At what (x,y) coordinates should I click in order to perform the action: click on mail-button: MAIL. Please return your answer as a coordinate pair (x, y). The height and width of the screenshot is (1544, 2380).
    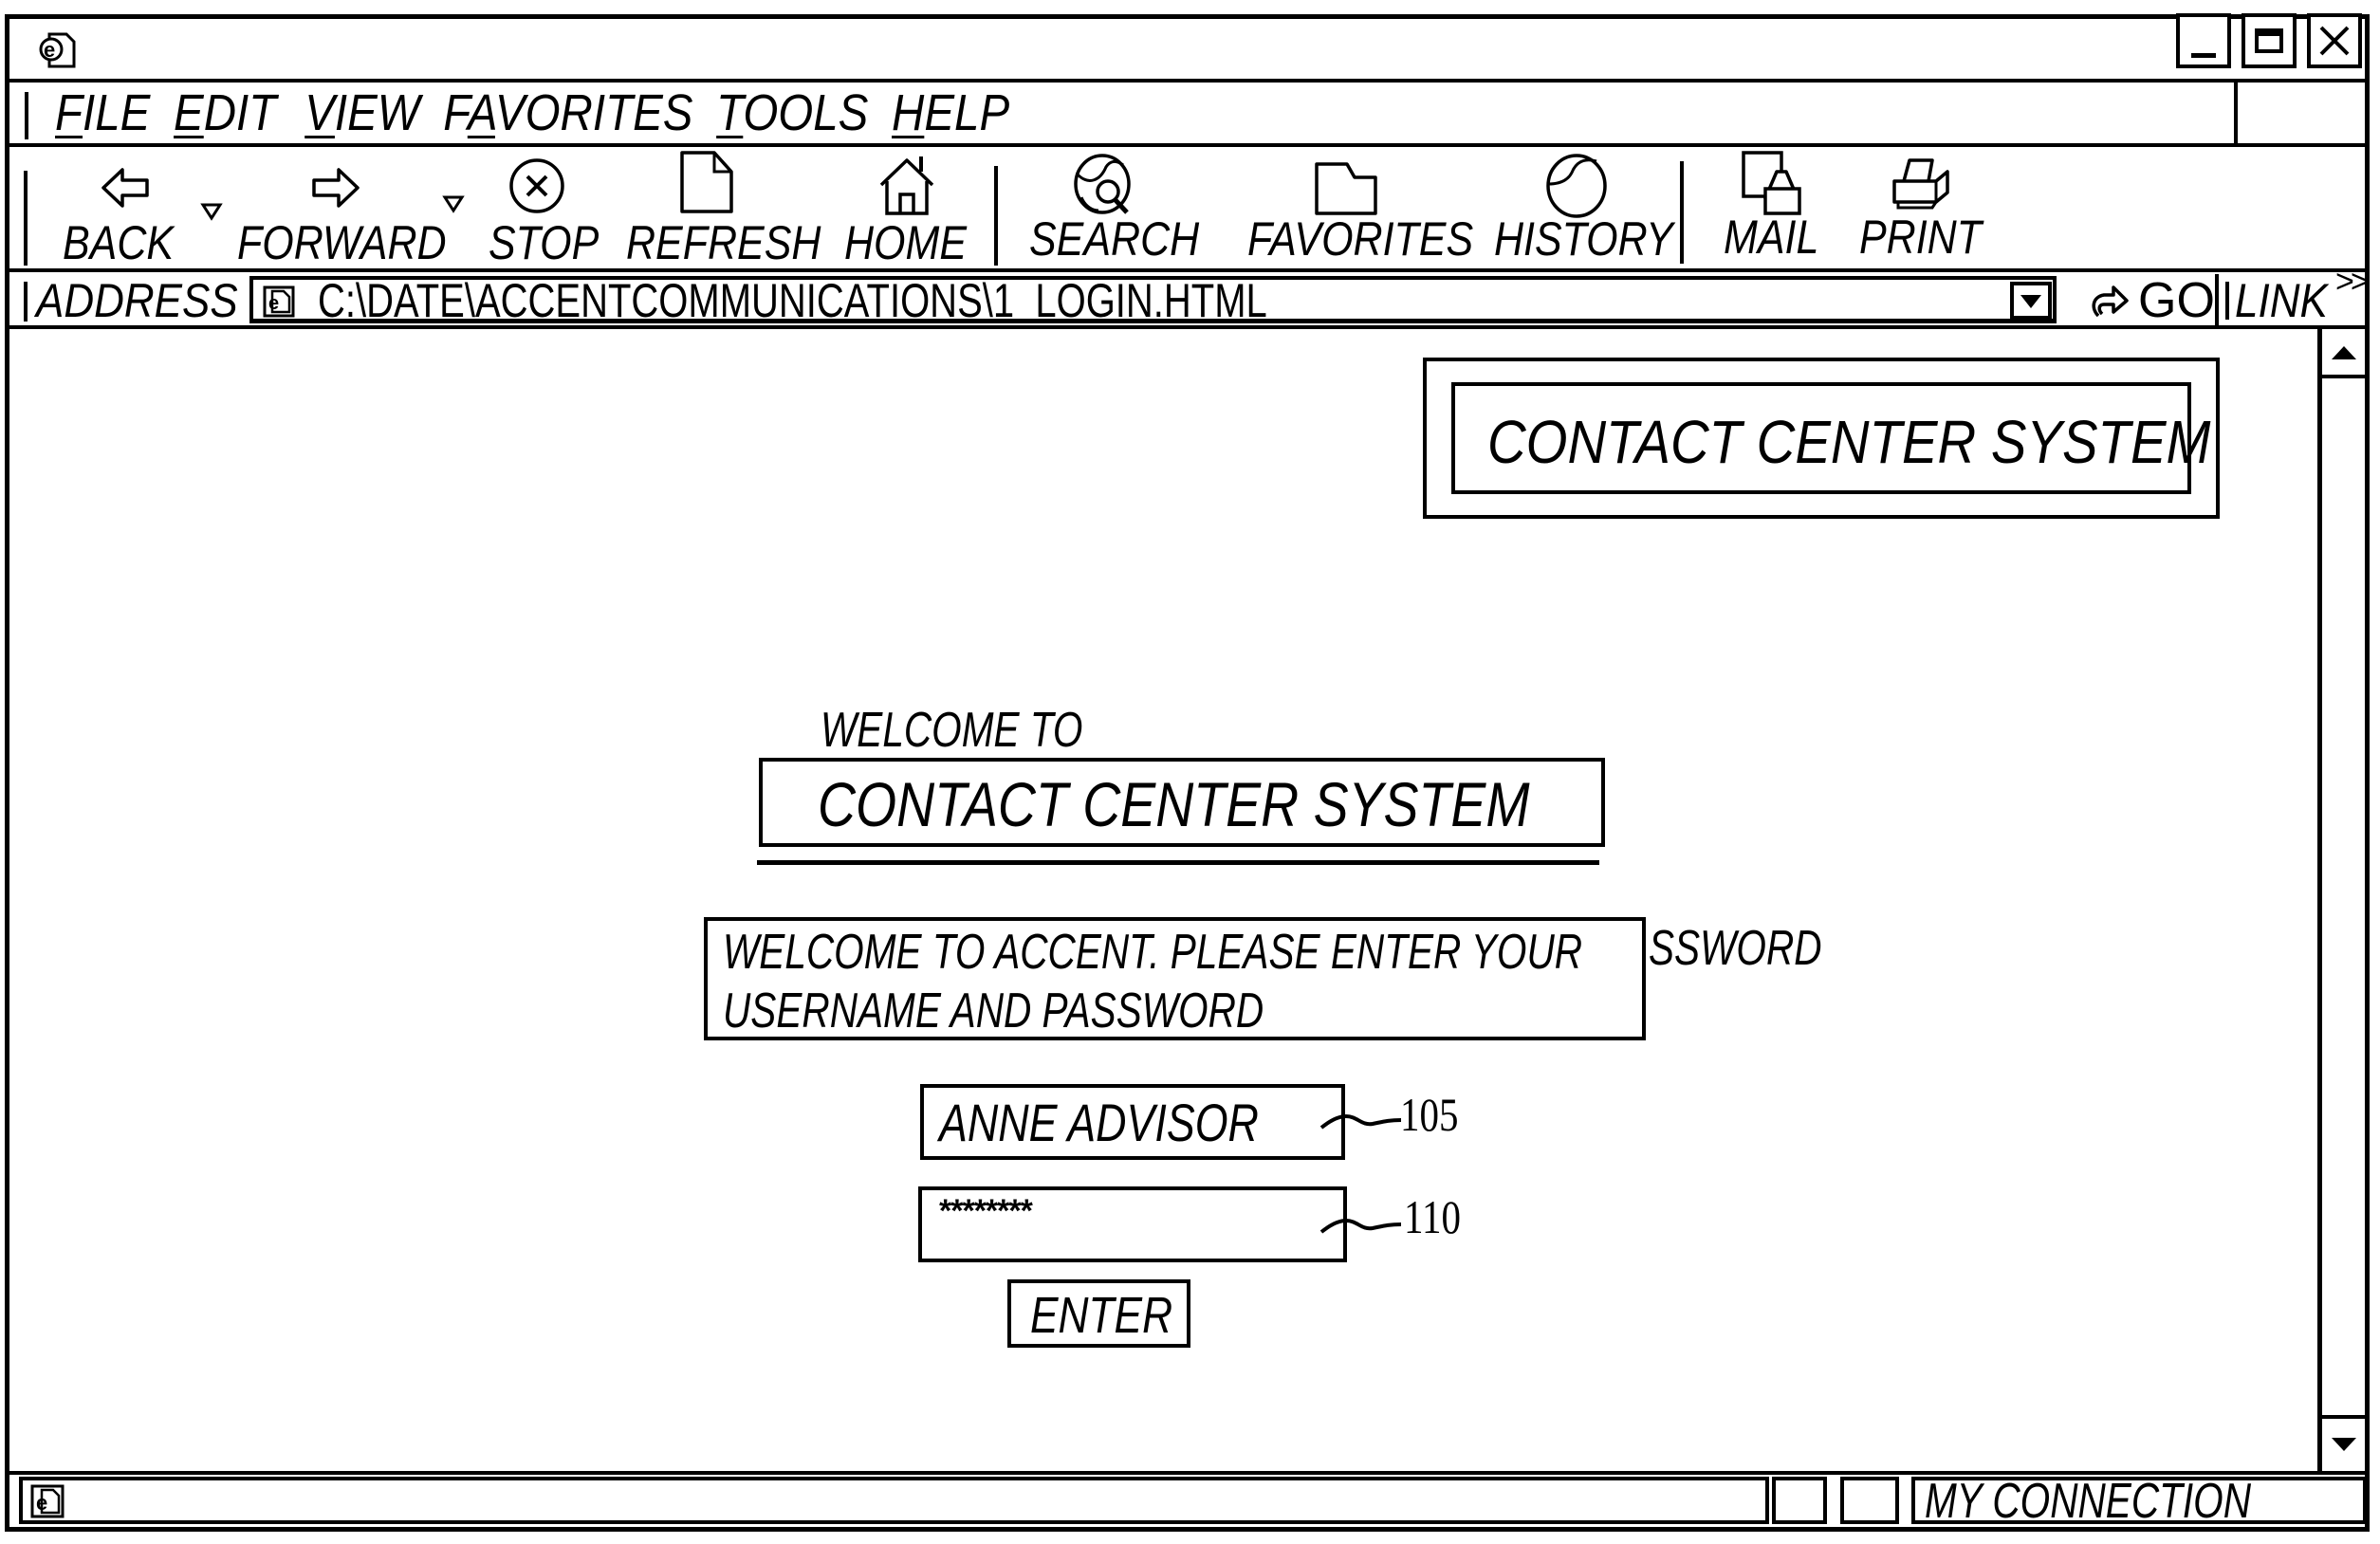
    Looking at the image, I should click on (1774, 207).